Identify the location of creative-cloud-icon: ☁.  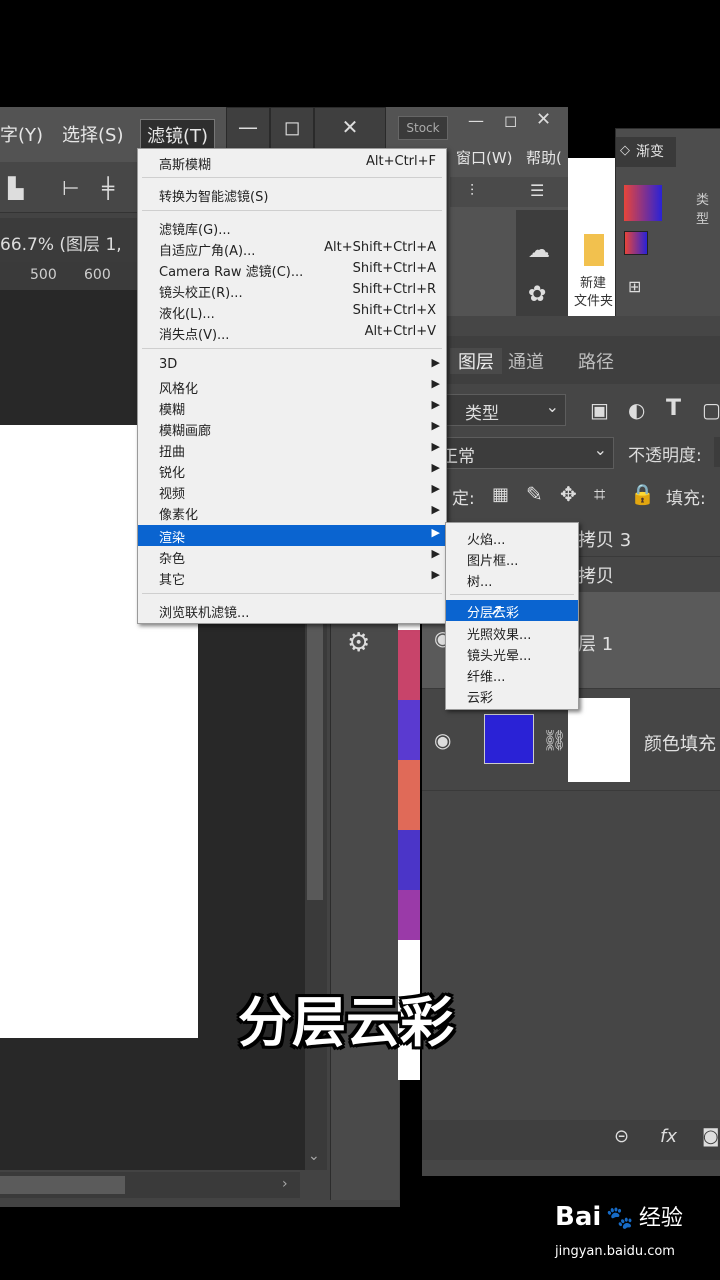
(539, 250).